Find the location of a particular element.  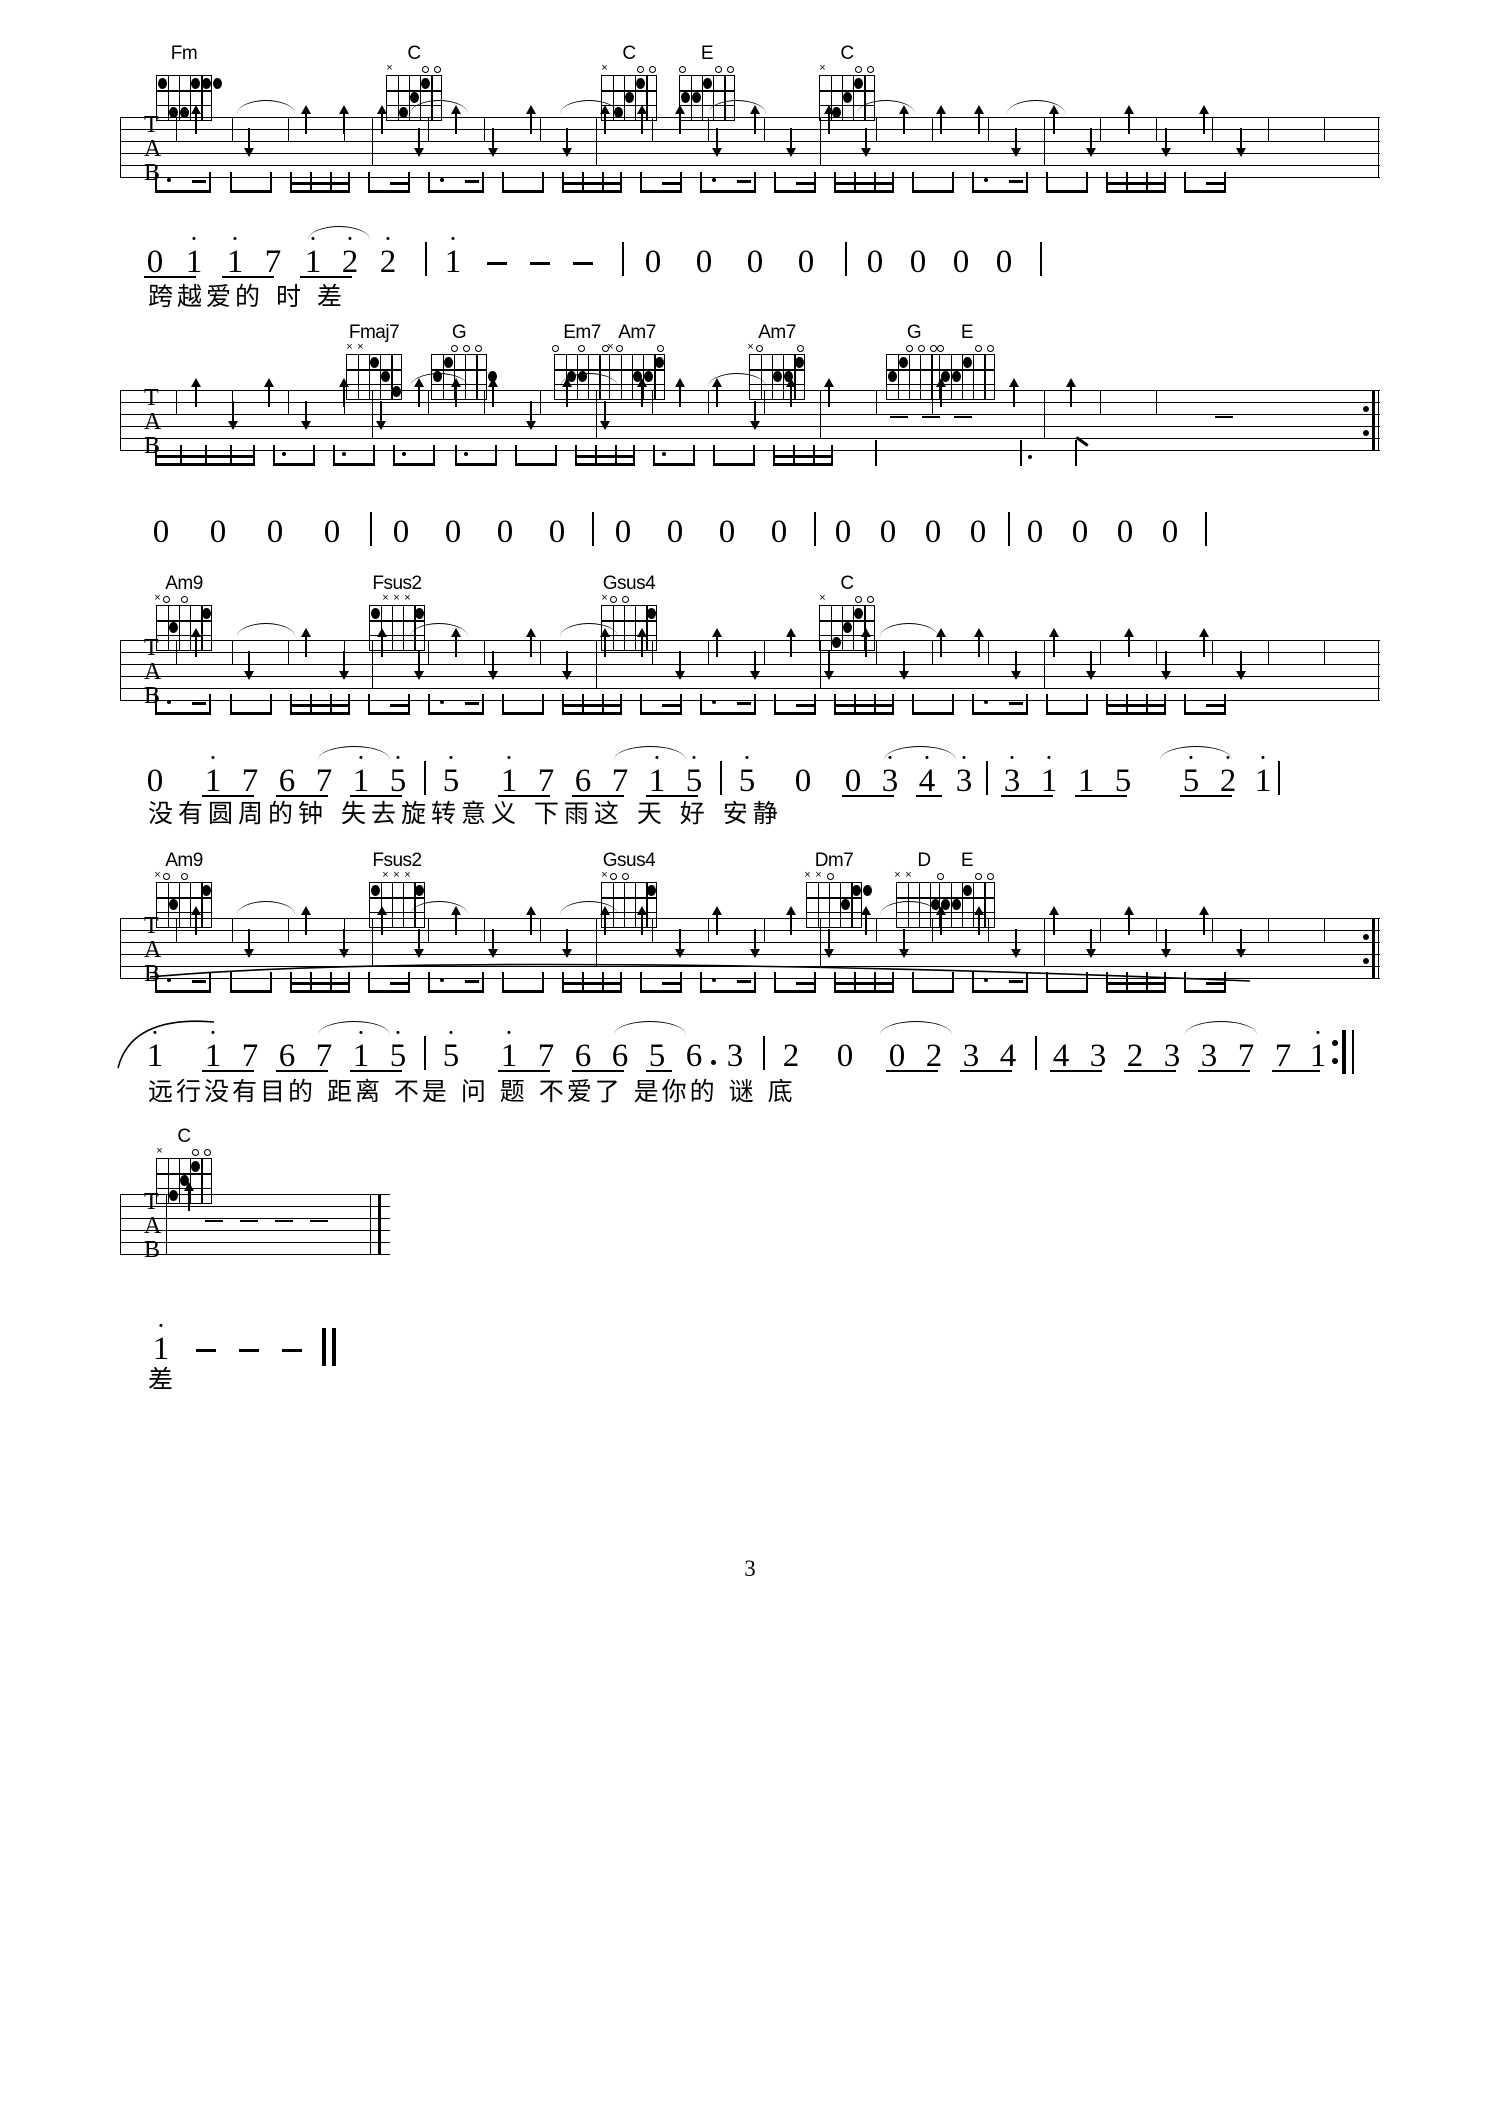

chord-grid is located at coordinates (707, 98).